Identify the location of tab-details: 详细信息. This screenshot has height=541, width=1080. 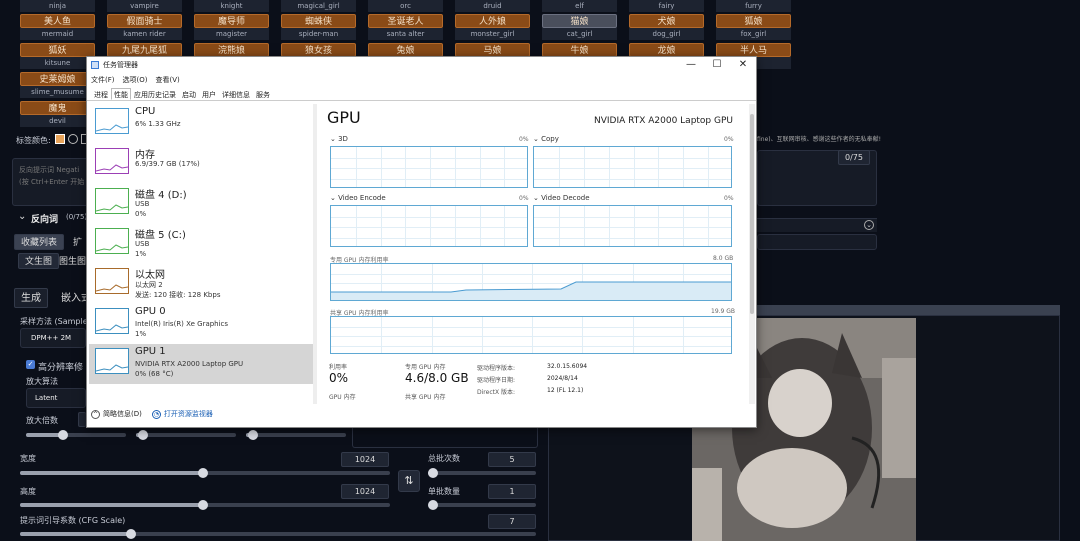
(236, 94).